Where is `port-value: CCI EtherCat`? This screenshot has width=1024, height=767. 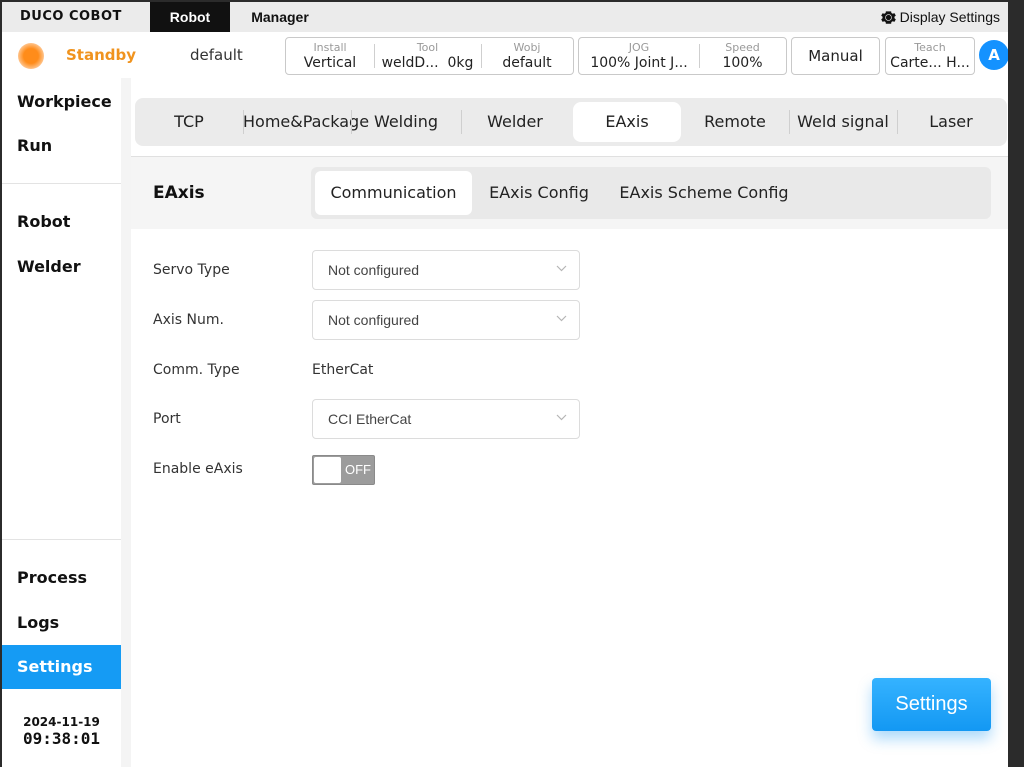 port-value: CCI EtherCat is located at coordinates (370, 419).